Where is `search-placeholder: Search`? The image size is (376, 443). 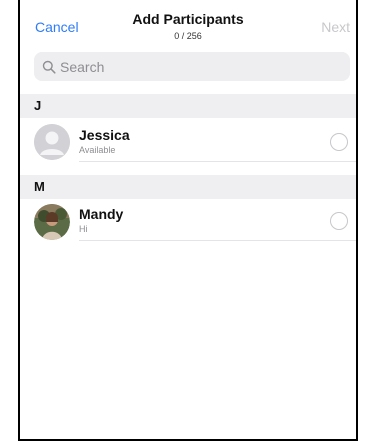
search-placeholder: Search is located at coordinates (82, 66).